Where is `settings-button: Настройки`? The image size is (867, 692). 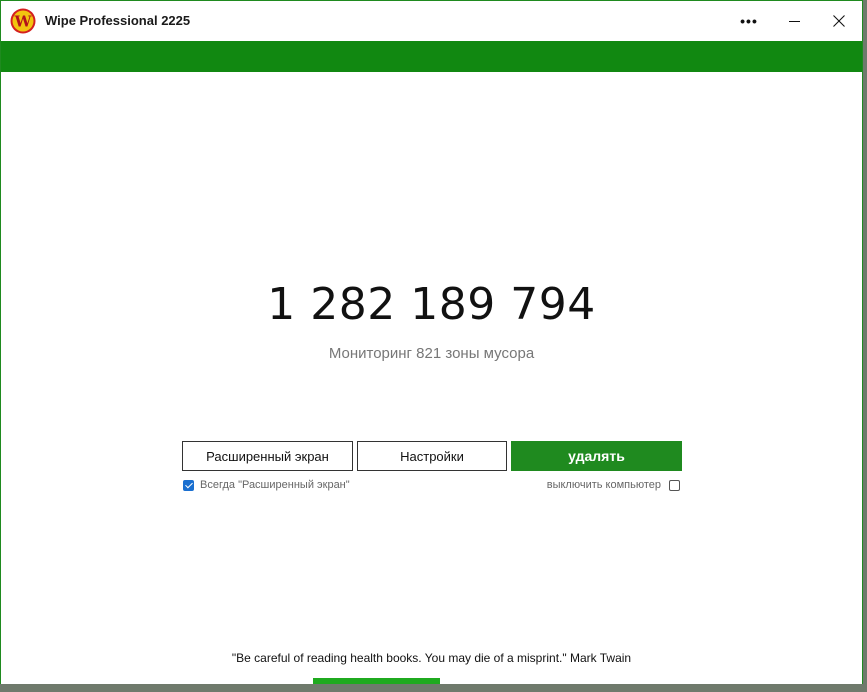 settings-button: Настройки is located at coordinates (432, 456).